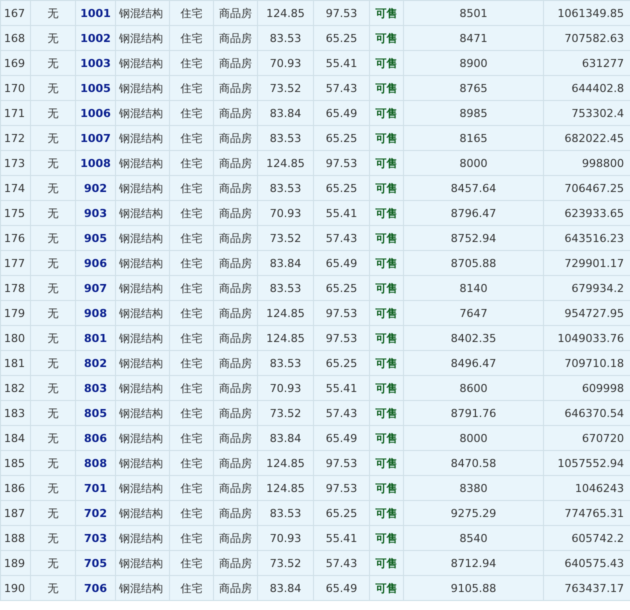  Describe the element at coordinates (474, 388) in the screenshot. I see `table-cell: 8600` at that location.